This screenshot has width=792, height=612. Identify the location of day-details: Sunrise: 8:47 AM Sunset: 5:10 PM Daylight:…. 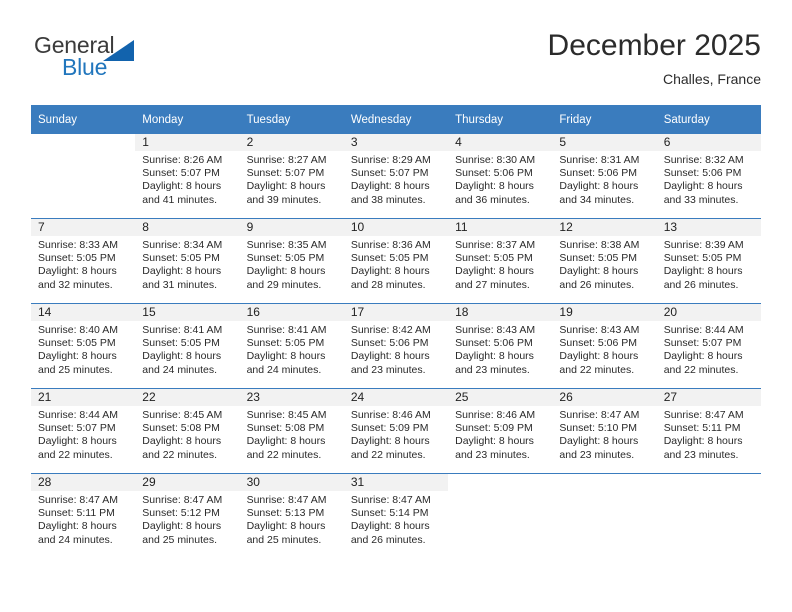
(604, 434).